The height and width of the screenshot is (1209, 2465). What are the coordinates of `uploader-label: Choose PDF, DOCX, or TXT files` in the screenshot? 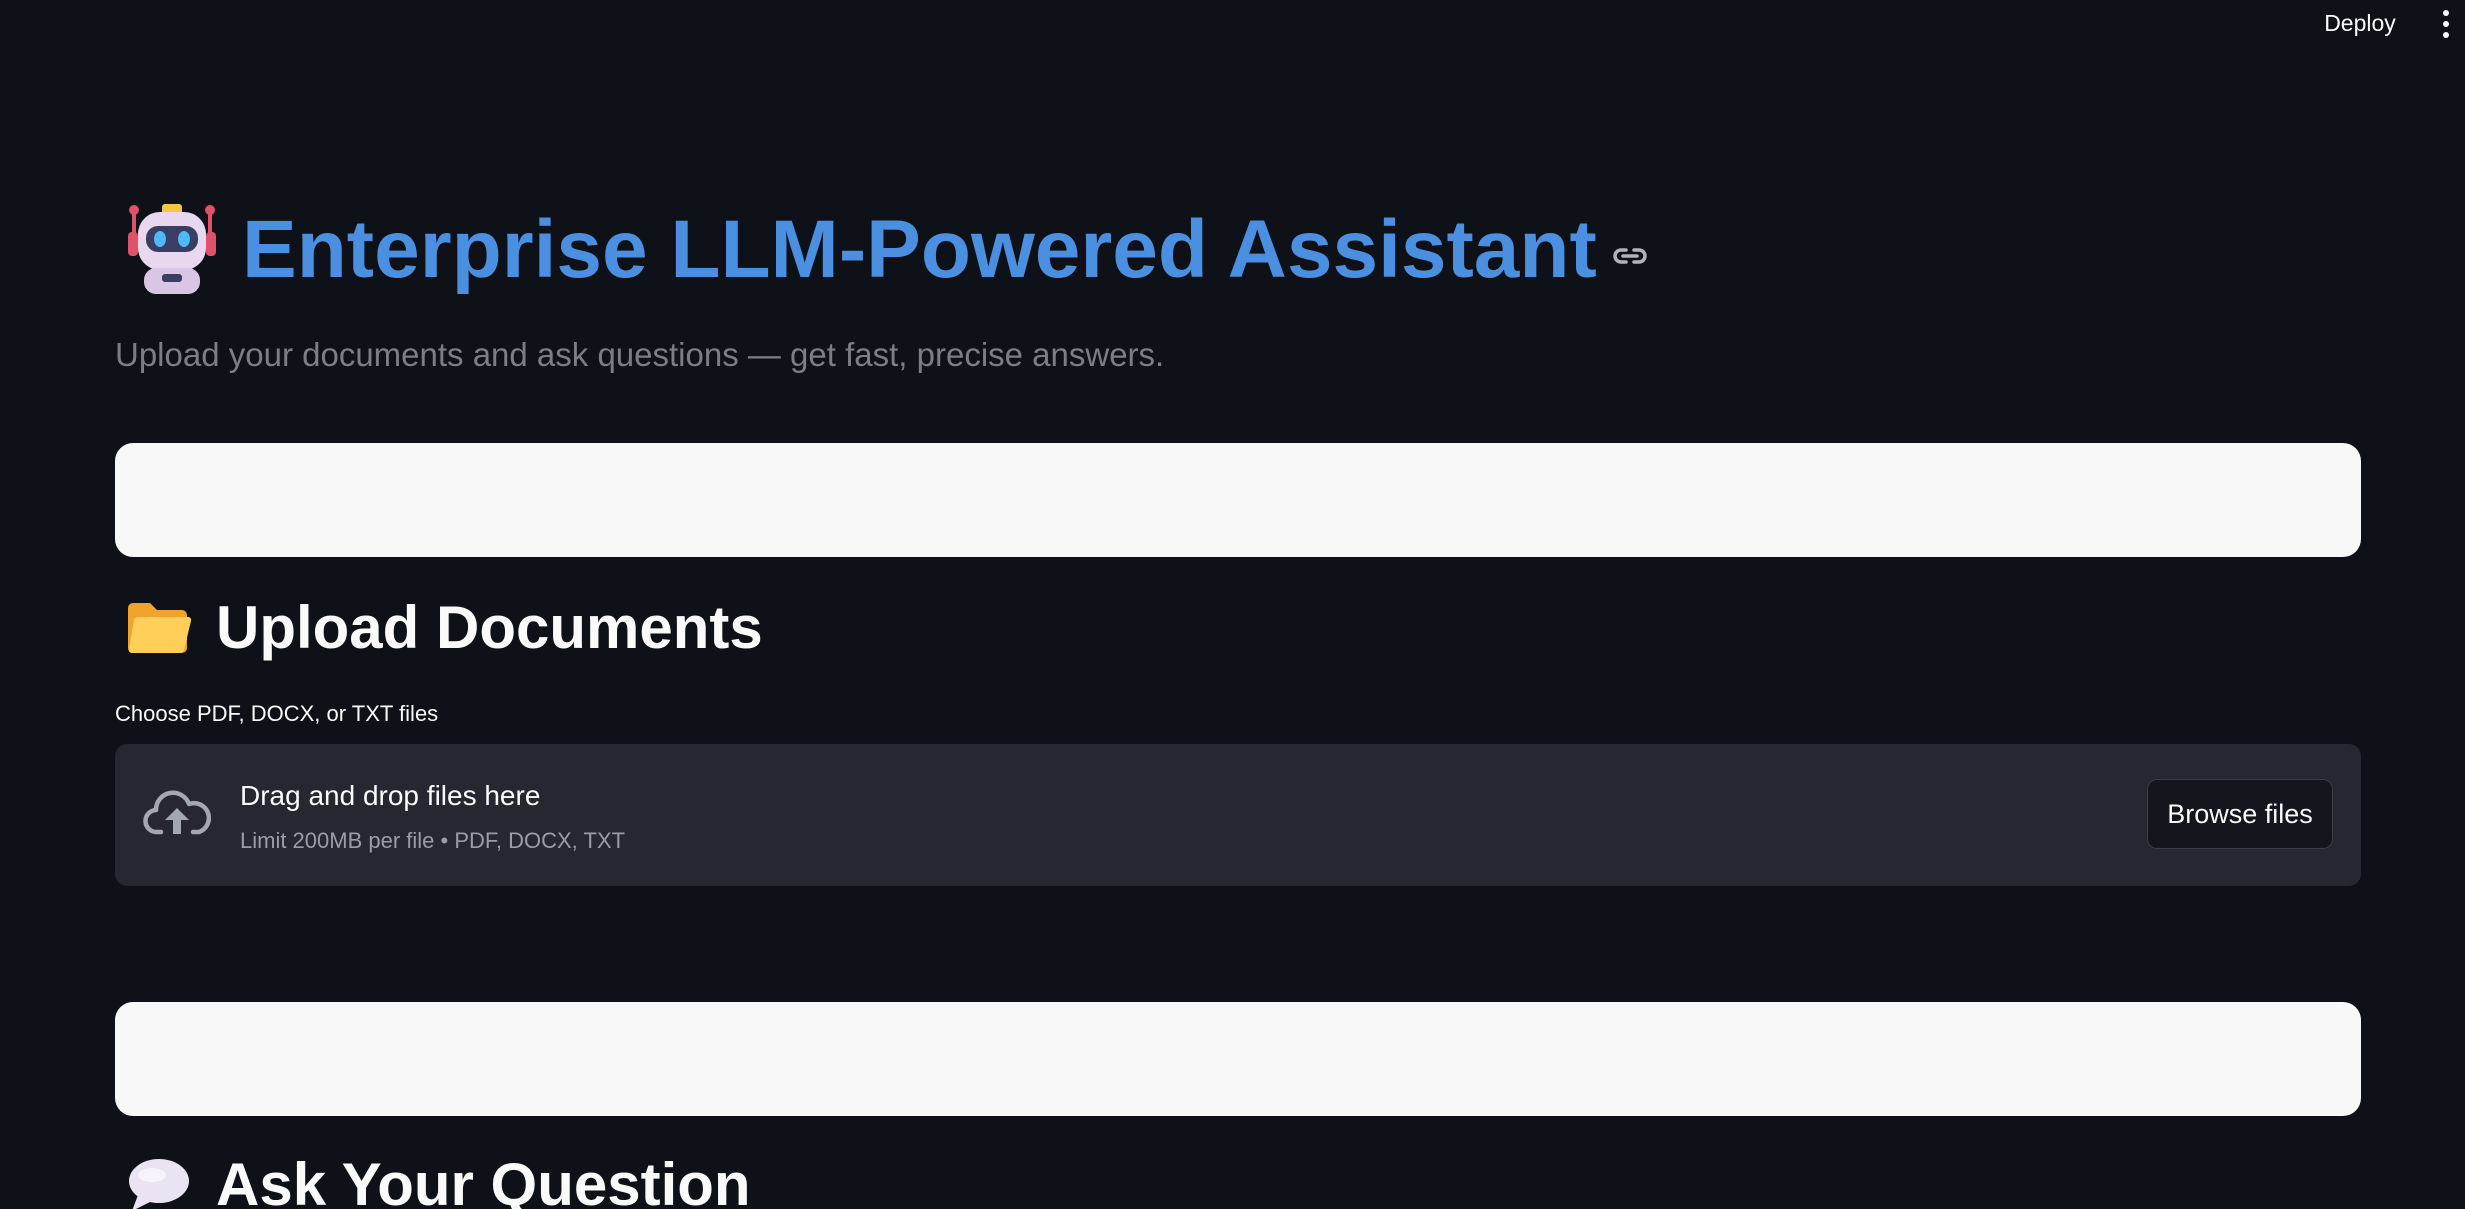 It's located at (277, 713).